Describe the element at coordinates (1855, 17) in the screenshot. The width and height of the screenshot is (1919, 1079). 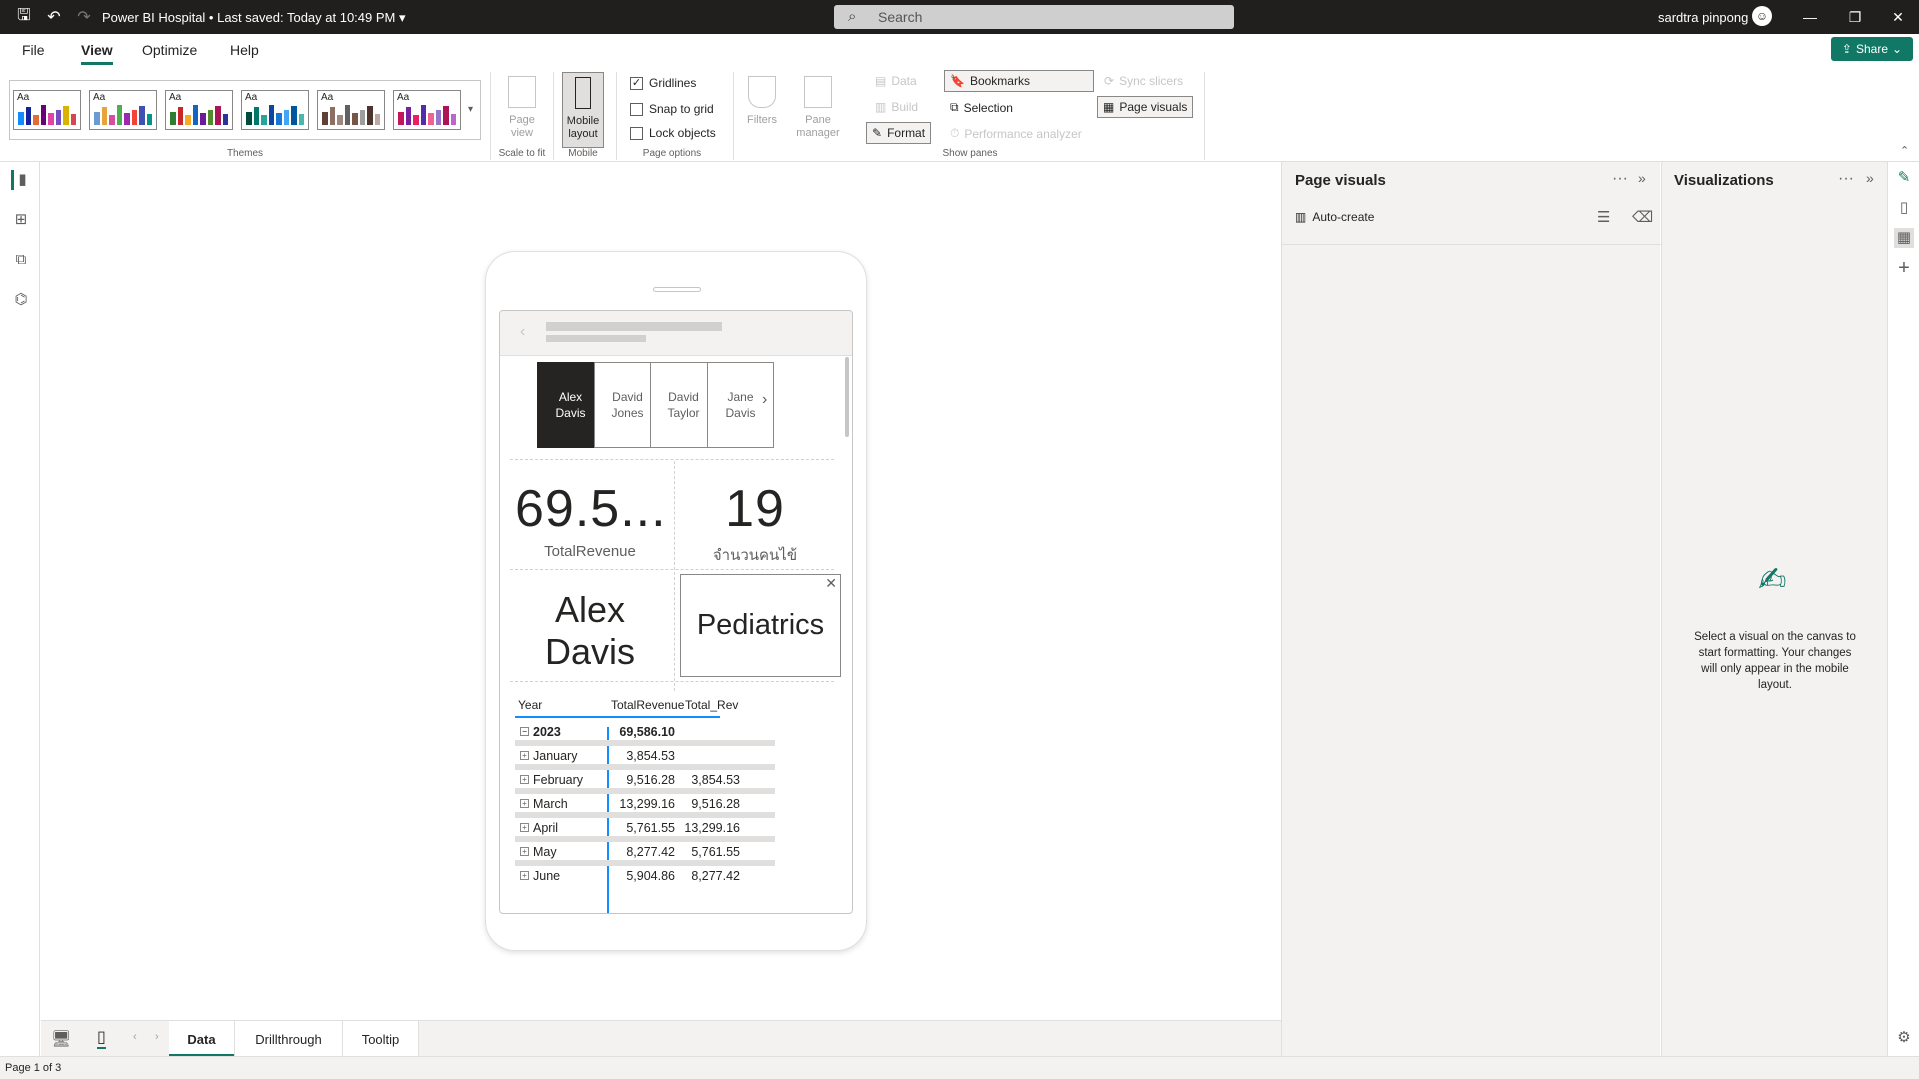
I see `restore-icon: ❐` at that location.